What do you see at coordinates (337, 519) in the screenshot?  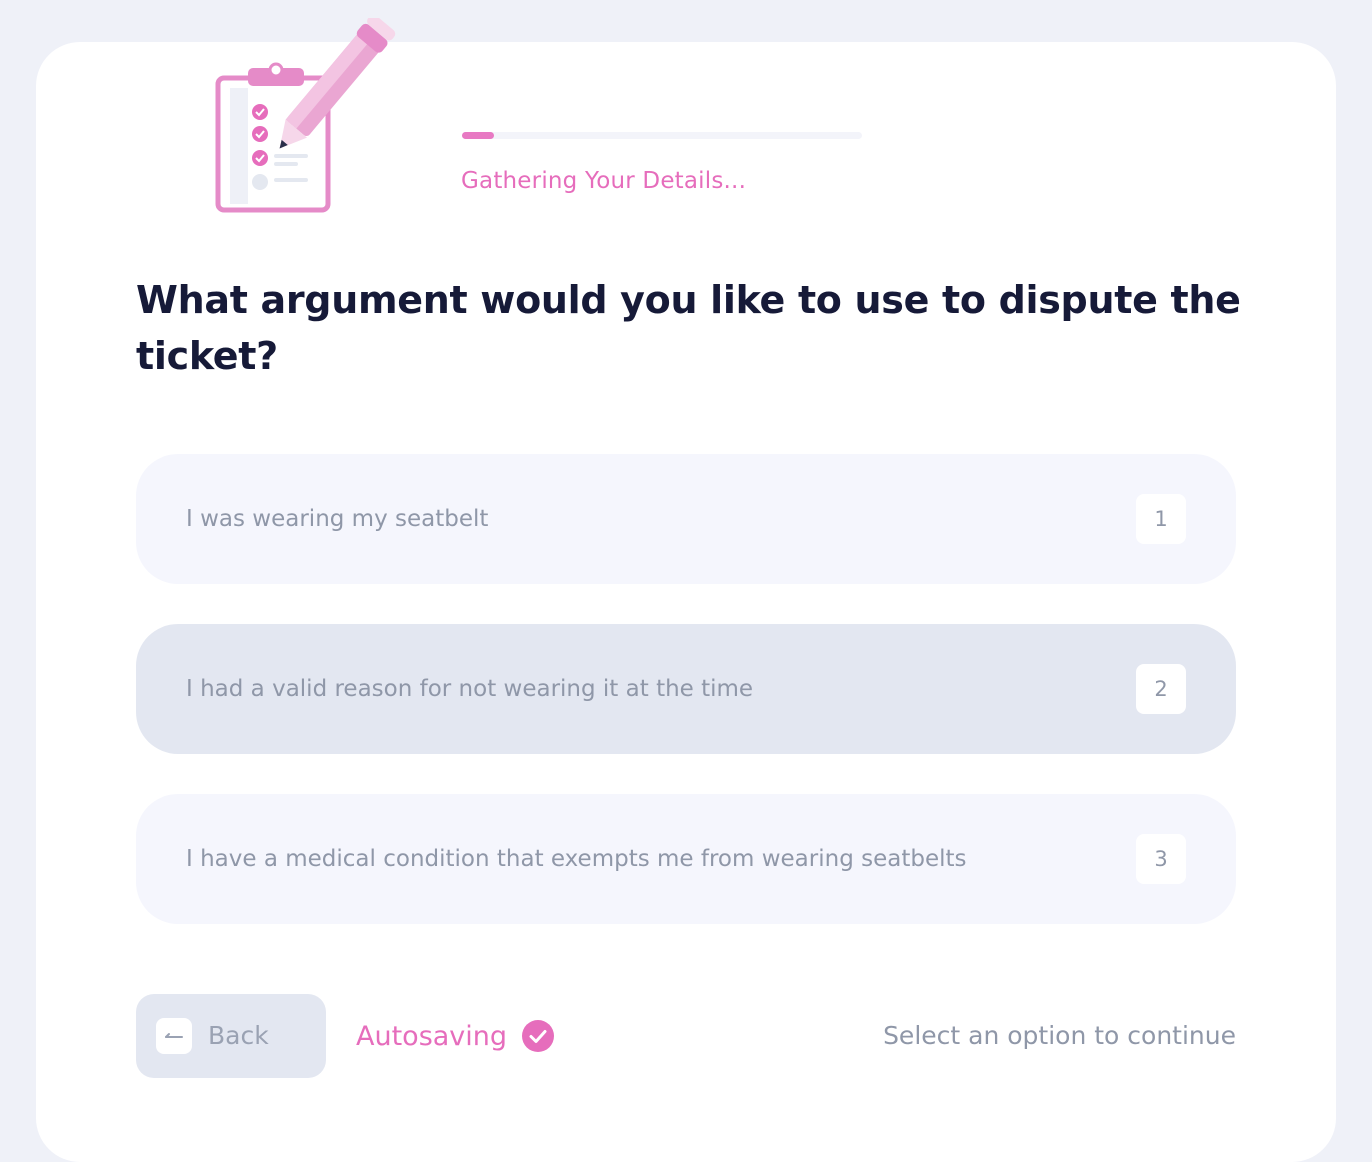 I see `option-label: I was wearing my seatbelt` at bounding box center [337, 519].